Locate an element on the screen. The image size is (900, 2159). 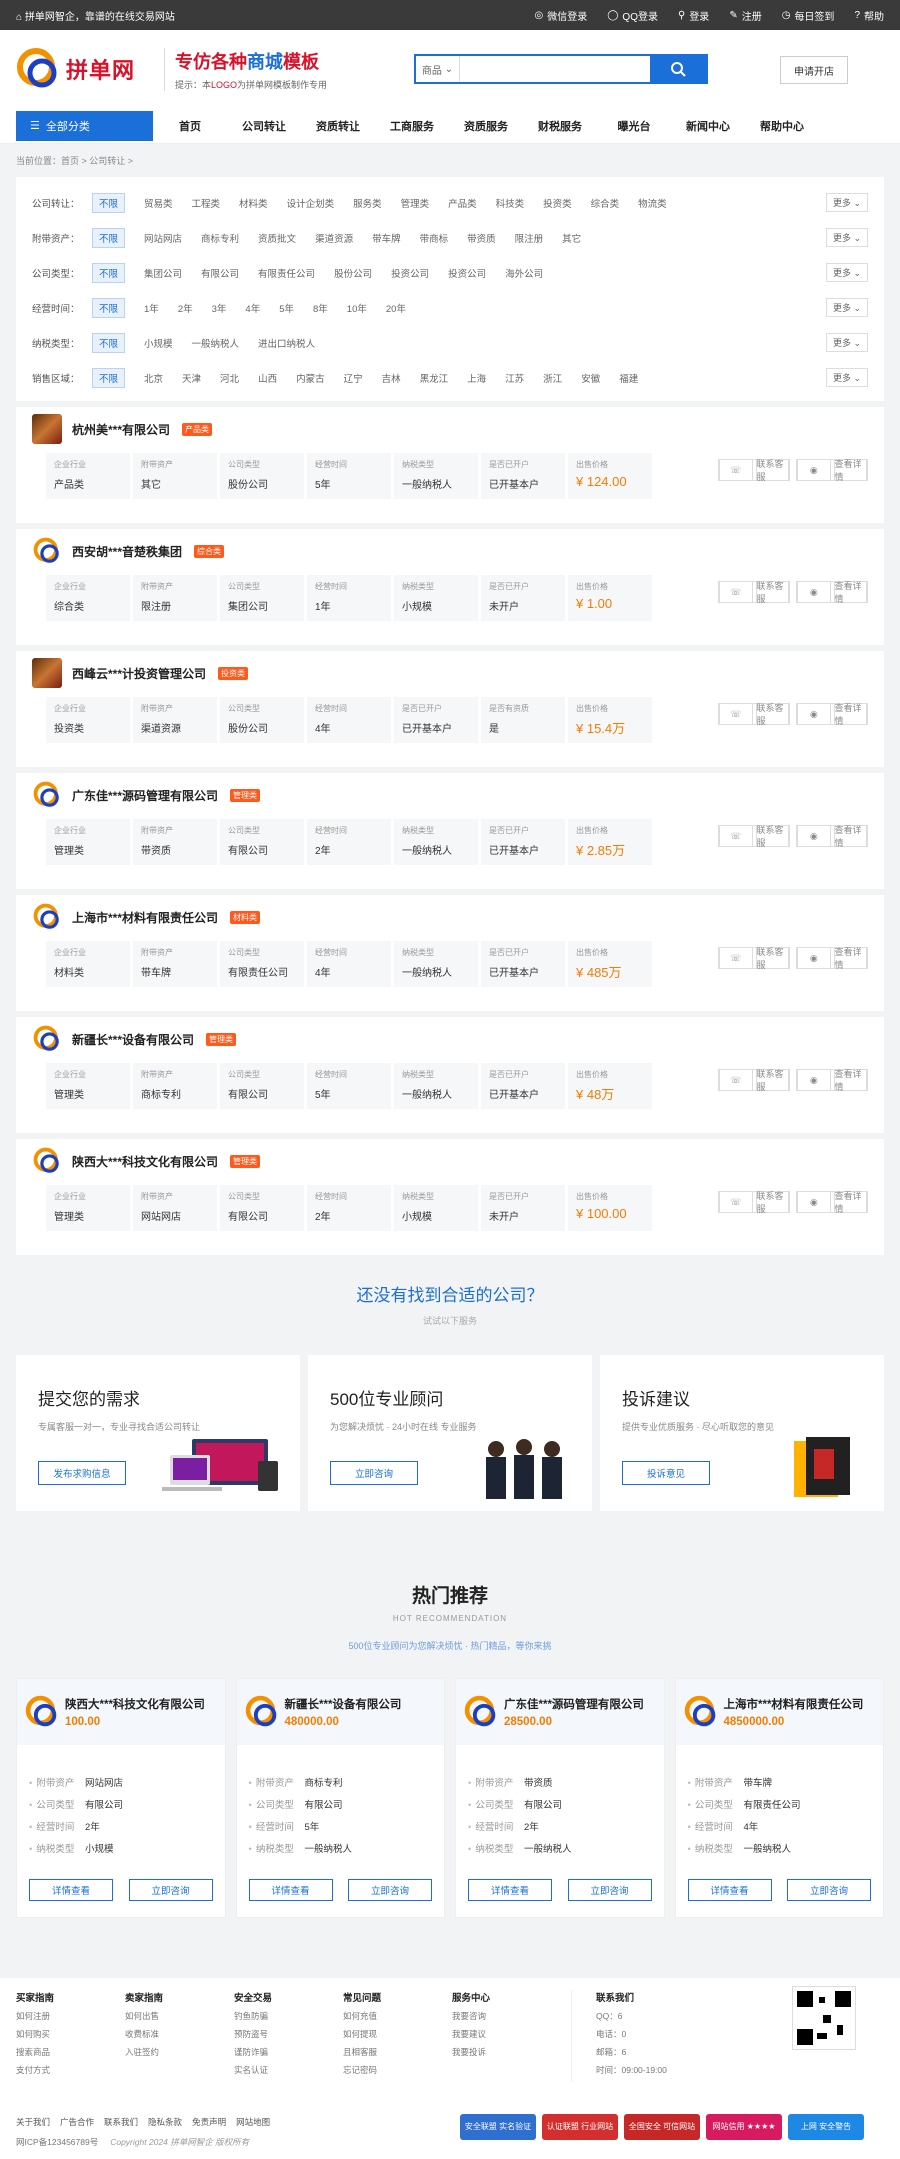
recommend-name: 新疆长***设备有限公司 is located at coordinates (343, 1704).